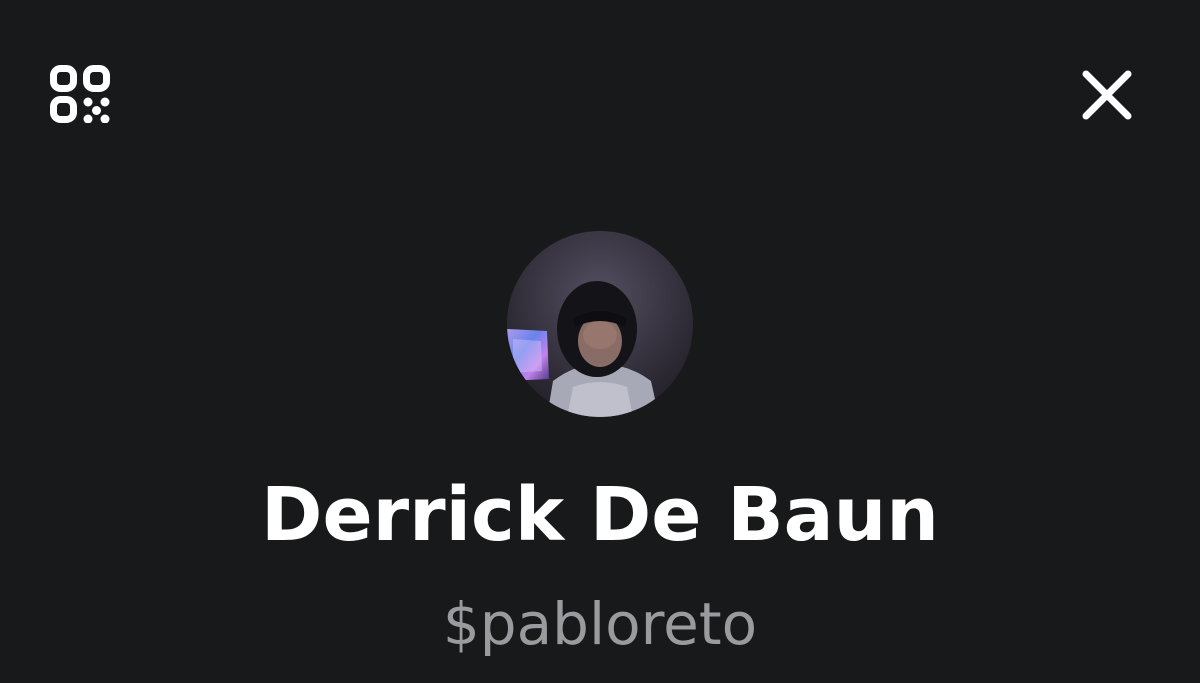 The height and width of the screenshot is (683, 1200). I want to click on avatar, so click(600, 324).